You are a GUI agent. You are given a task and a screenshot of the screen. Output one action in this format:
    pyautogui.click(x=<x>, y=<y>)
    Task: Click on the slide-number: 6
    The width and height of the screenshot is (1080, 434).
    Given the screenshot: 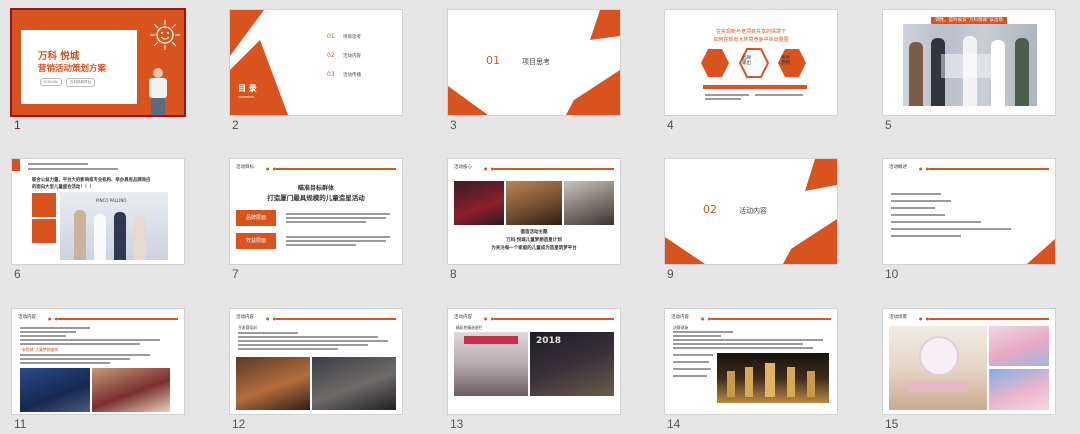 What is the action you would take?
    pyautogui.click(x=17, y=274)
    